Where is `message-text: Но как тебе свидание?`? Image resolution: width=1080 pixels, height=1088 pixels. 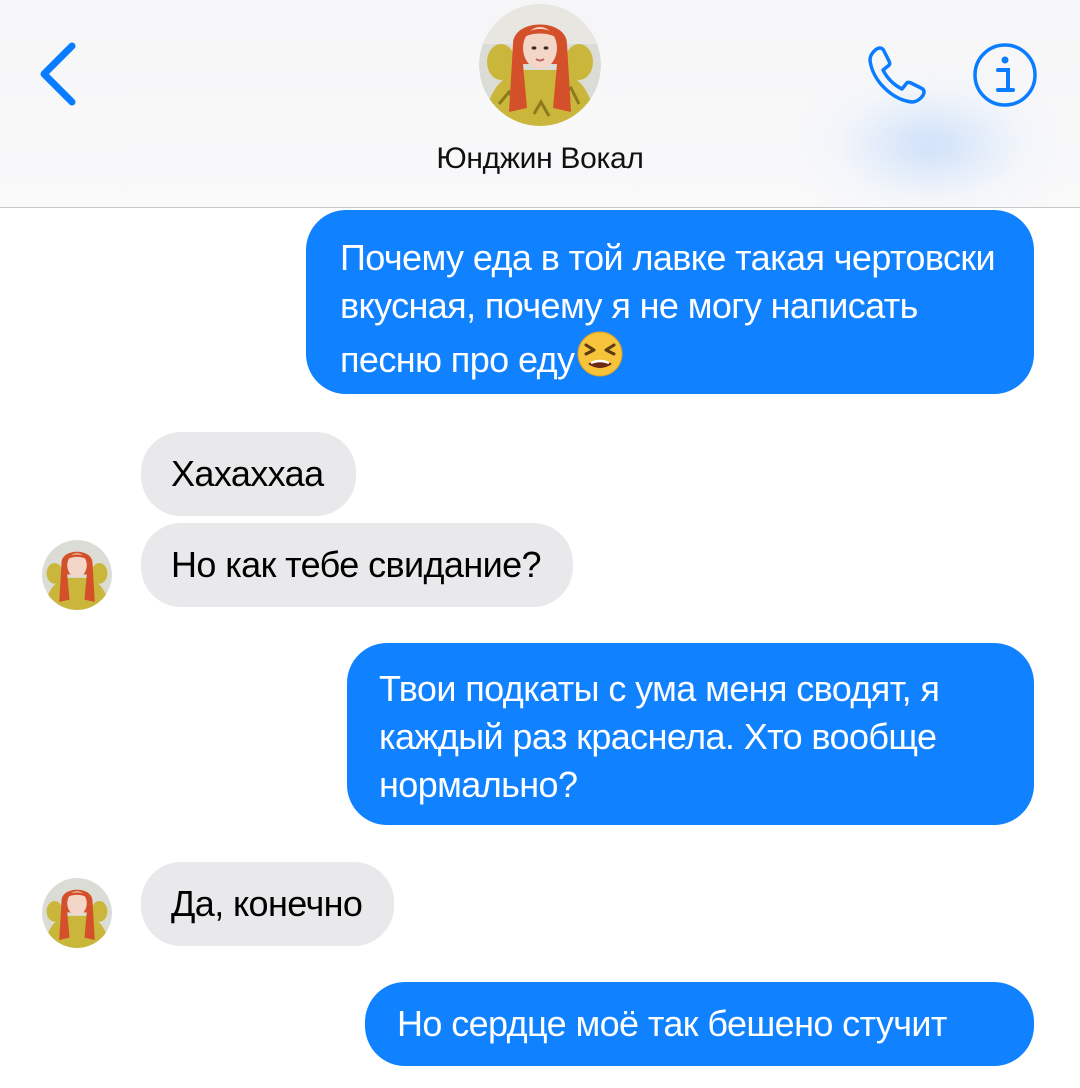 message-text: Но как тебе свидание? is located at coordinates (356, 564).